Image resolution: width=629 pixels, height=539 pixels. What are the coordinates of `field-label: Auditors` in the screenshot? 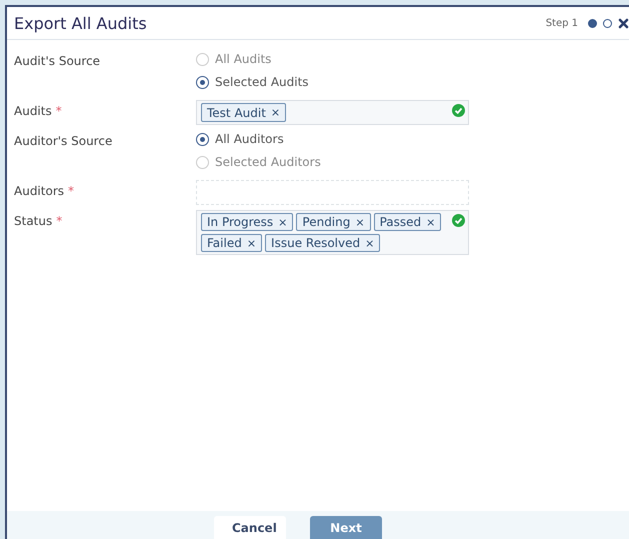 It's located at (39, 191).